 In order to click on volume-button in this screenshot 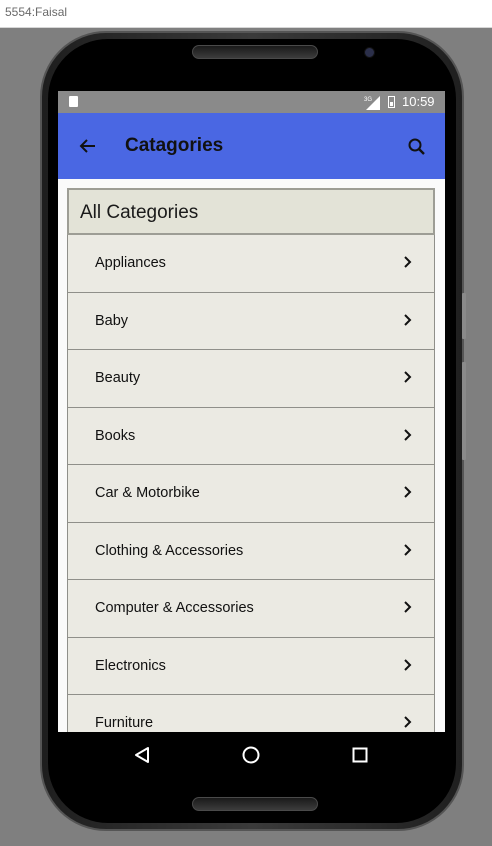, I will do `click(464, 316)`.